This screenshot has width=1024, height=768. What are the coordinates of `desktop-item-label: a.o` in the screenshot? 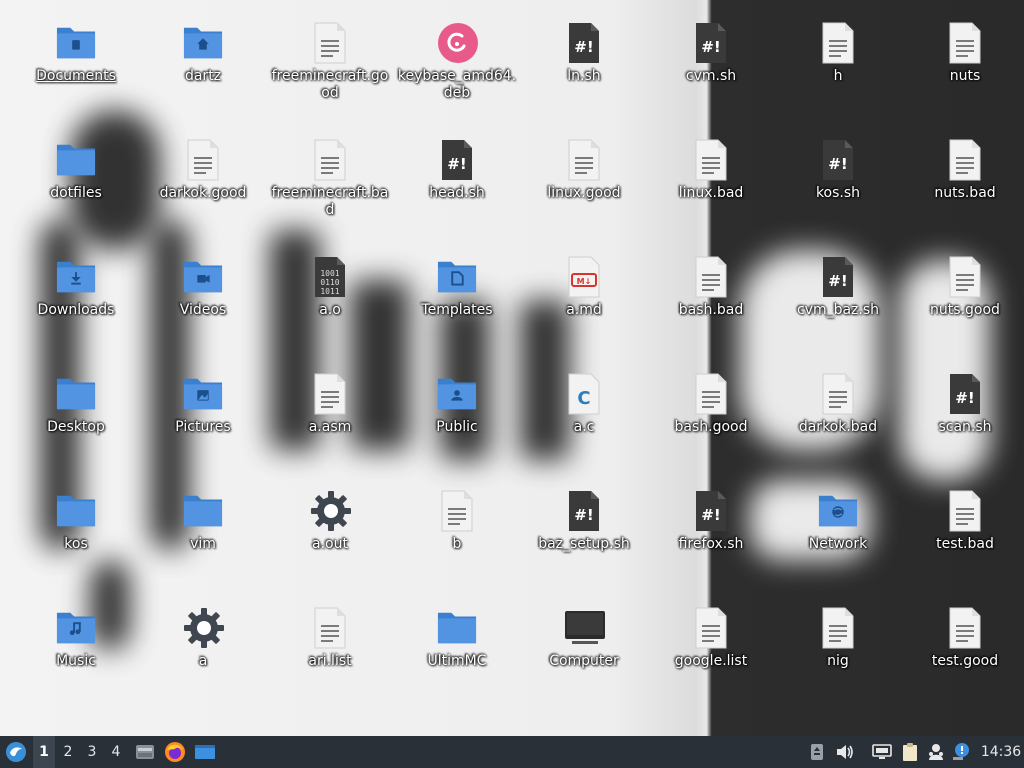 It's located at (330, 310).